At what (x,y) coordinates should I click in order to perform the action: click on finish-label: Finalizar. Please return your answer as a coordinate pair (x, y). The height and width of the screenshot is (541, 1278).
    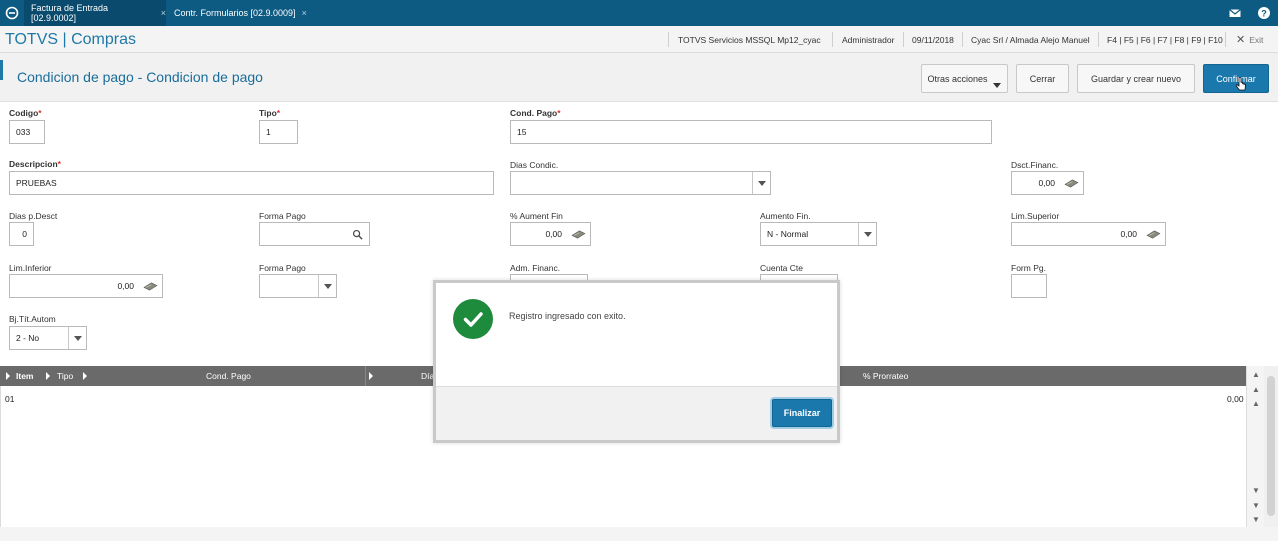
    Looking at the image, I should click on (802, 413).